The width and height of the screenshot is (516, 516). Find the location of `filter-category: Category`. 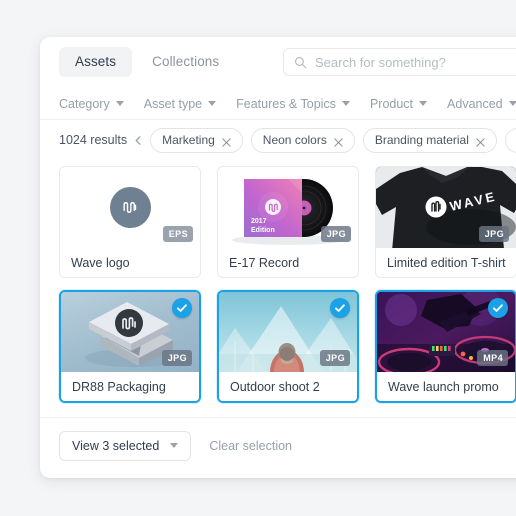

filter-category: Category is located at coordinates (91, 104).